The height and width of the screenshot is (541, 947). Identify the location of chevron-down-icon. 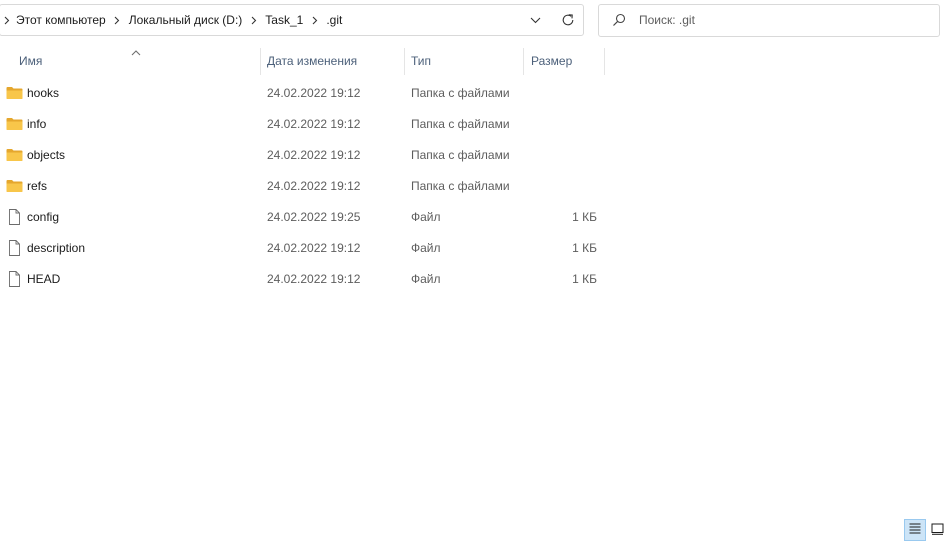
(535, 20).